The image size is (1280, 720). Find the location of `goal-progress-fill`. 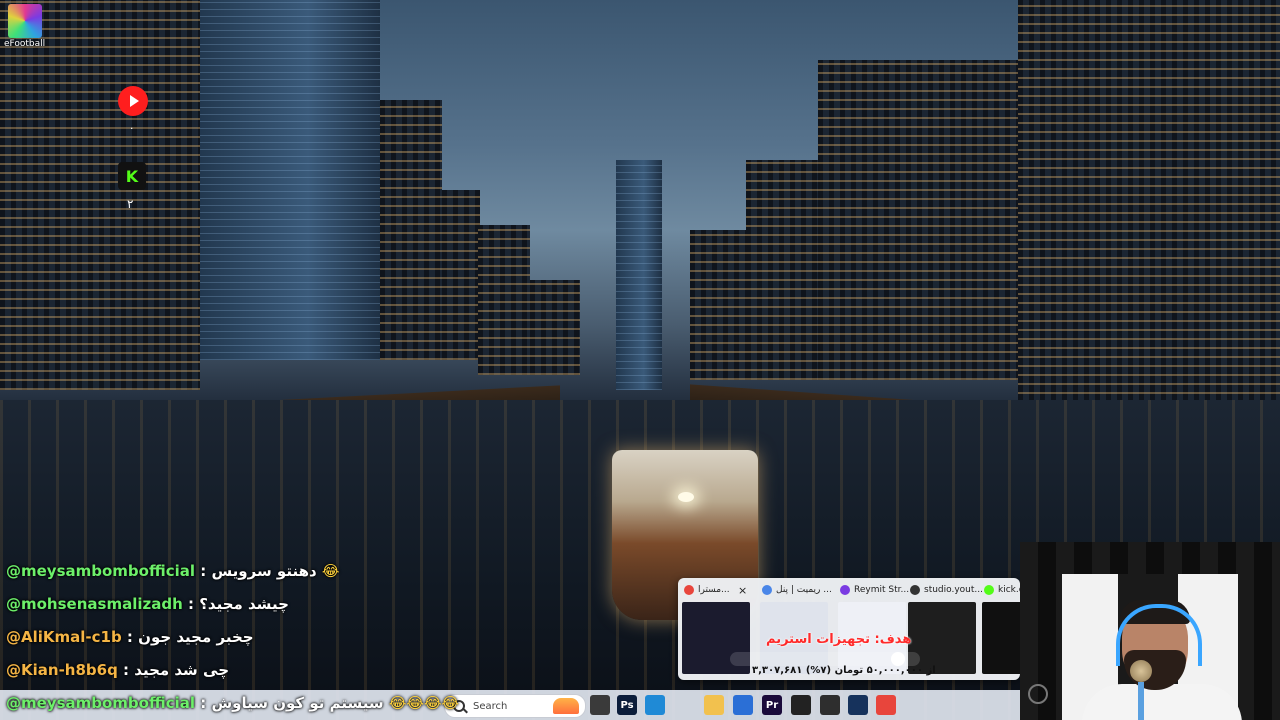

goal-progress-fill is located at coordinates (897, 659).